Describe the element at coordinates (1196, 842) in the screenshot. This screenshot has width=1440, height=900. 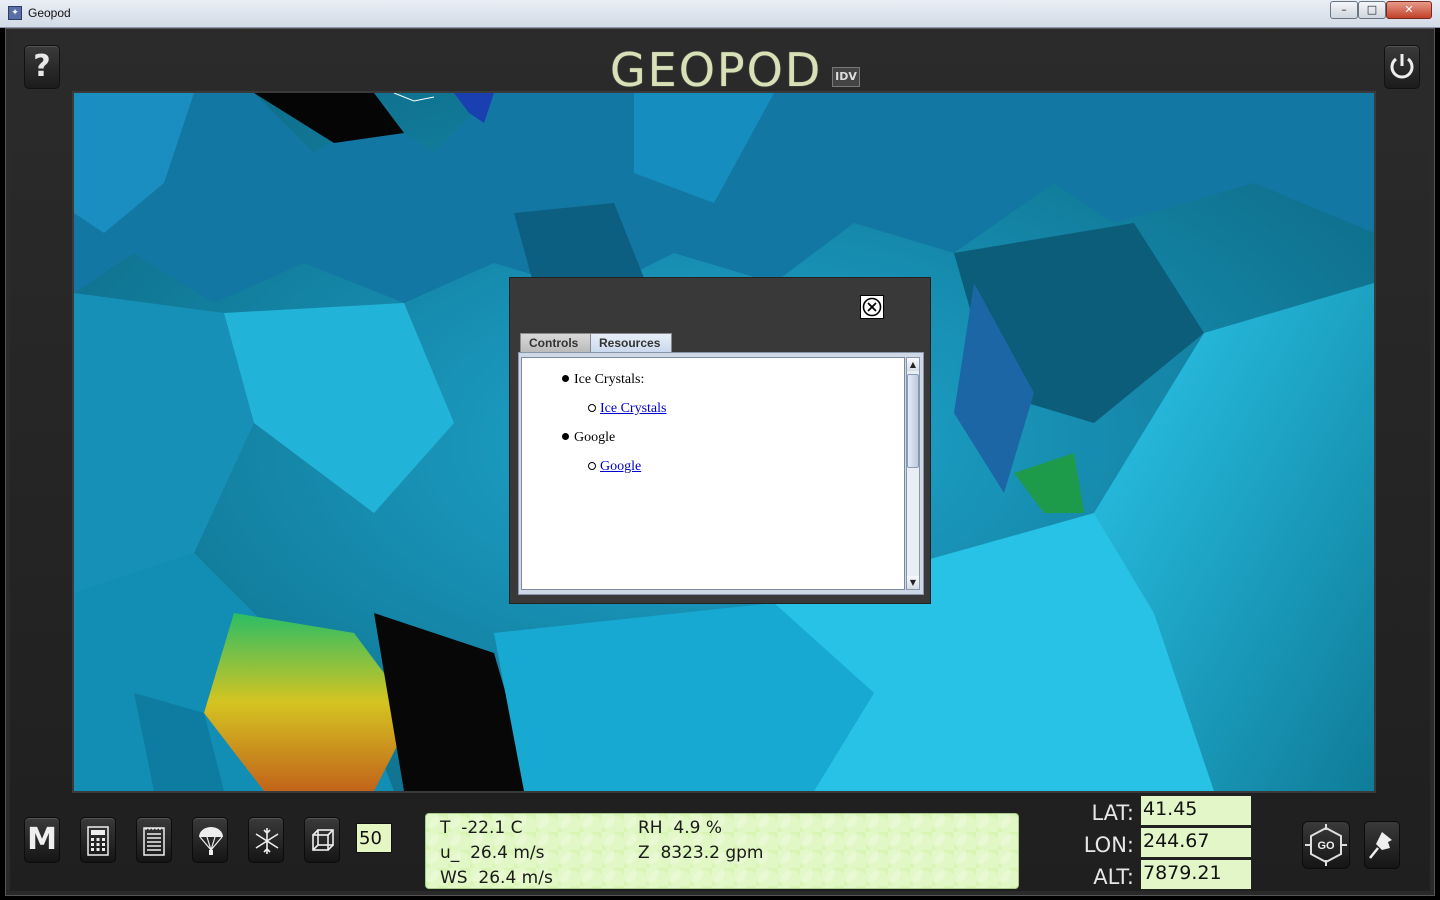
I see `lon-field: 244.67` at that location.